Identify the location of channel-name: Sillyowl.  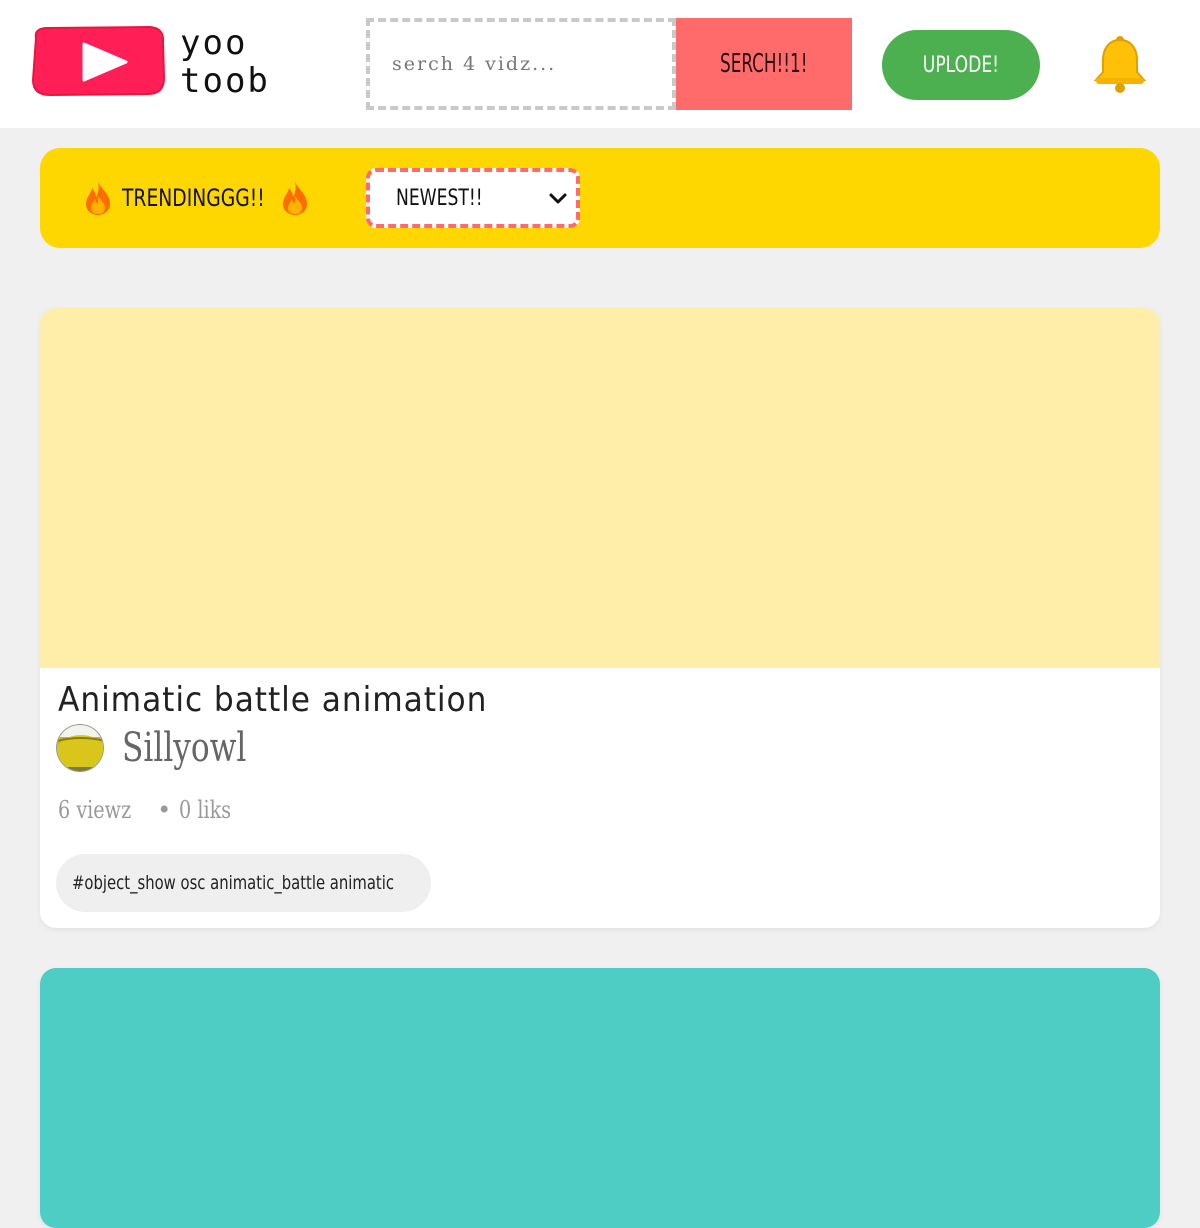
(202, 748).